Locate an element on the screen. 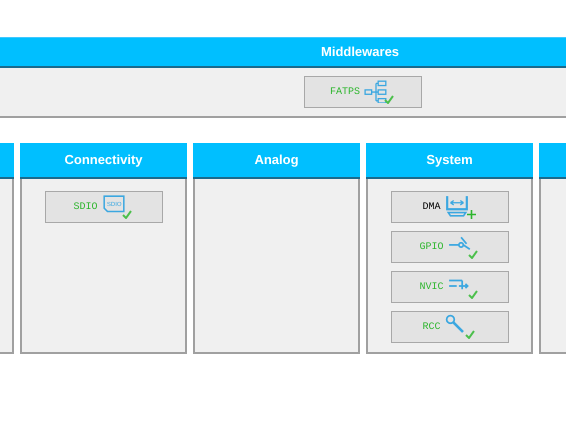  panel-title: Middlewares is located at coordinates (360, 52).